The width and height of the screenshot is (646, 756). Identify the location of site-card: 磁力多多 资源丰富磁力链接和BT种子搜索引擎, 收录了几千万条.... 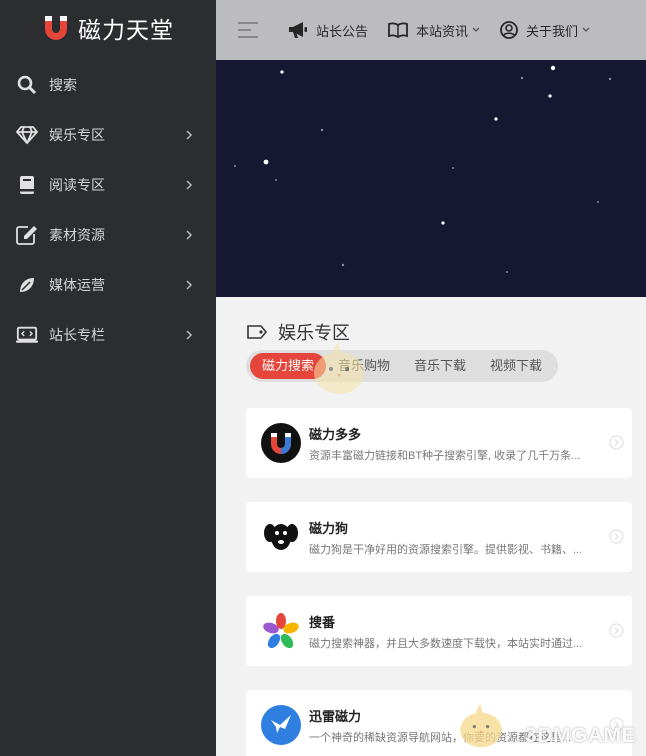
(439, 443).